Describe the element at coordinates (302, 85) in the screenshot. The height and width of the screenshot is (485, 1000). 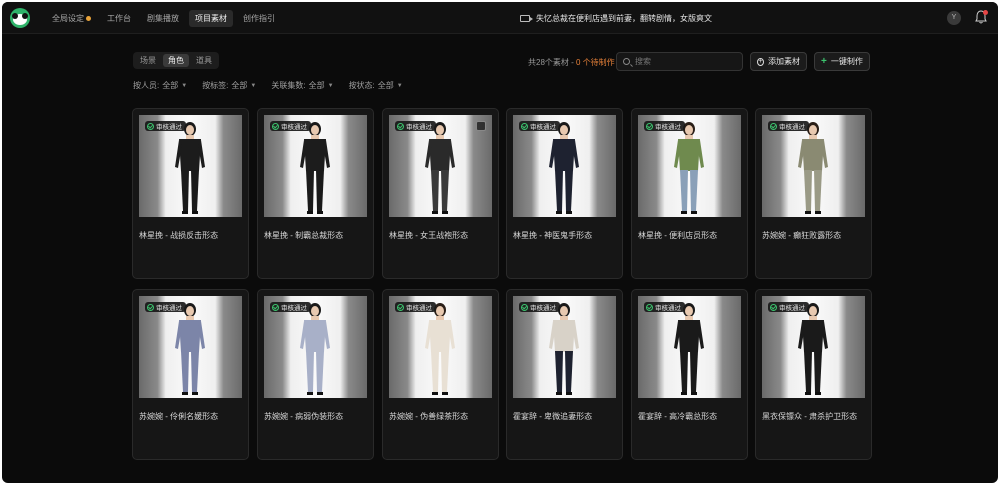
I see `filter-episode: 关联集数: 全部 ▼` at that location.